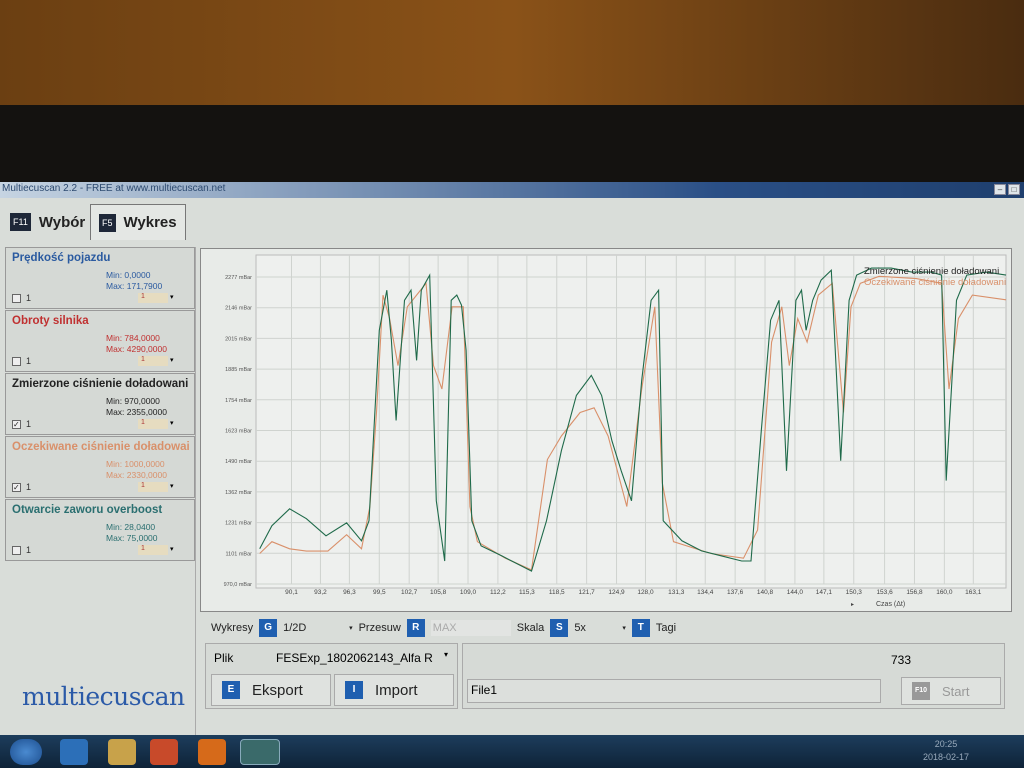 The image size is (1024, 768). What do you see at coordinates (854, 592) in the screenshot?
I see `x-tick-label: 150,3` at bounding box center [854, 592].